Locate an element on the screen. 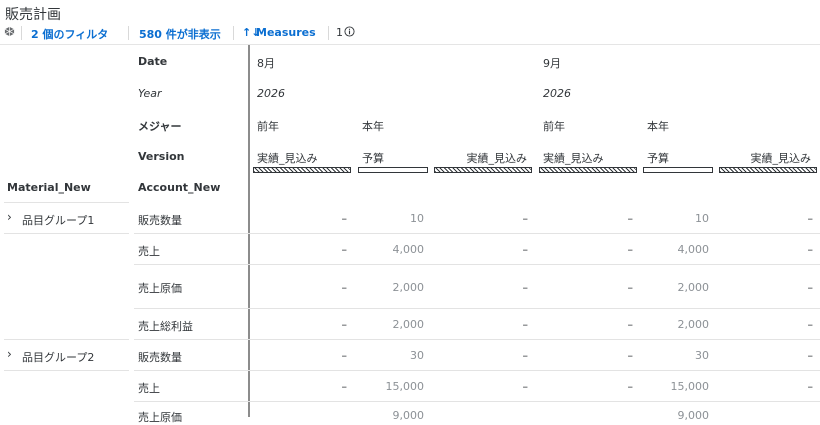 Image resolution: width=820 pixels, height=425 pixels. account-label: Account_New is located at coordinates (179, 187).